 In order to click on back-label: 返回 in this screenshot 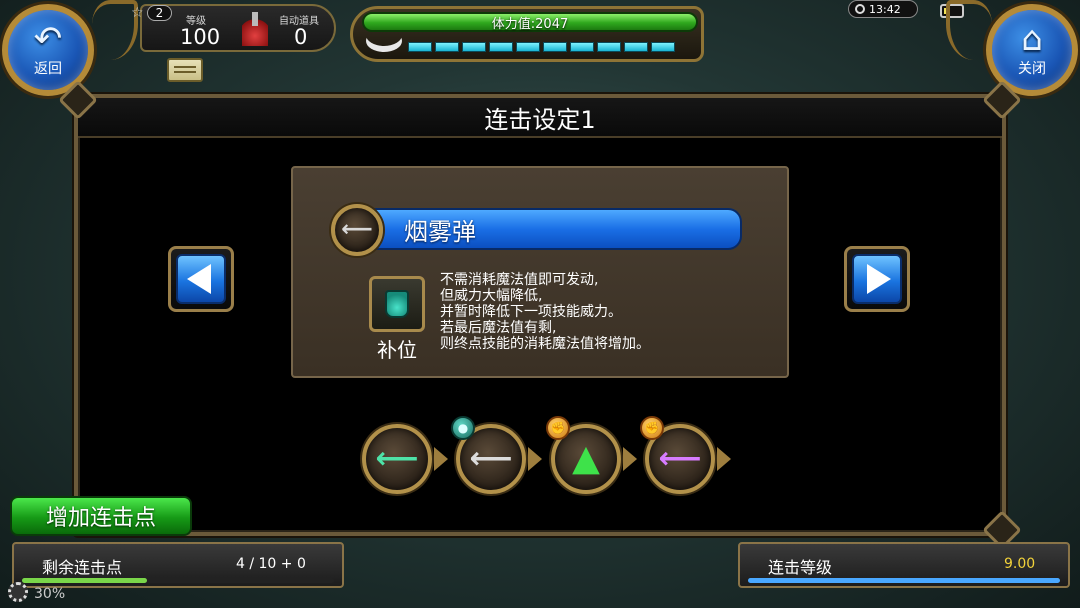, I will do `click(48, 69)`.